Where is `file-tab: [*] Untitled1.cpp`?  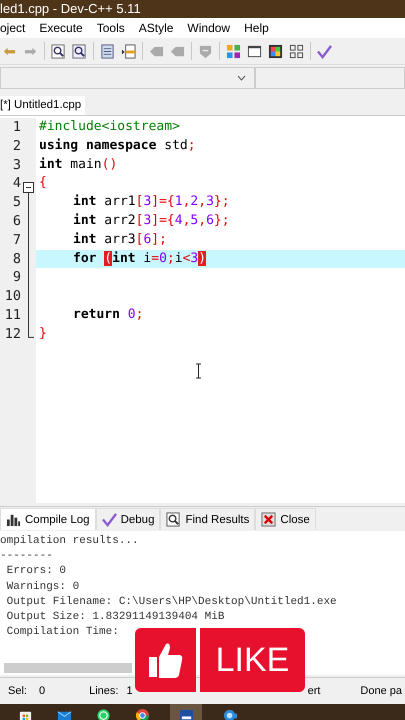 file-tab: [*] Untitled1.cpp is located at coordinates (43, 105).